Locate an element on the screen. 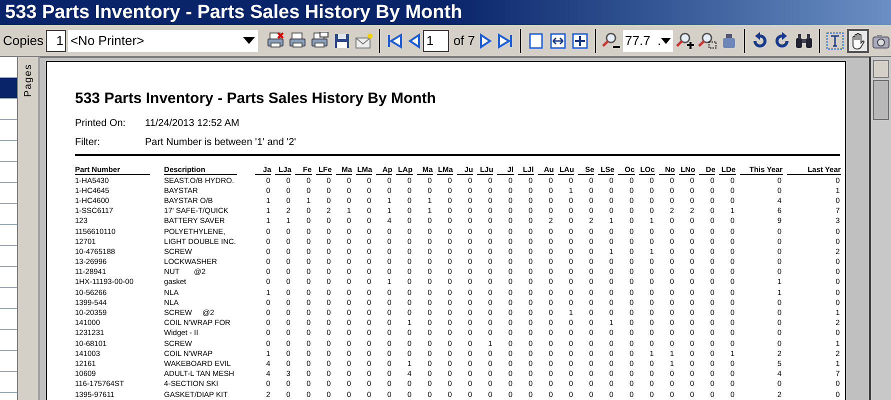 This screenshot has width=891, height=400. copies-field: 1 is located at coordinates (56, 41).